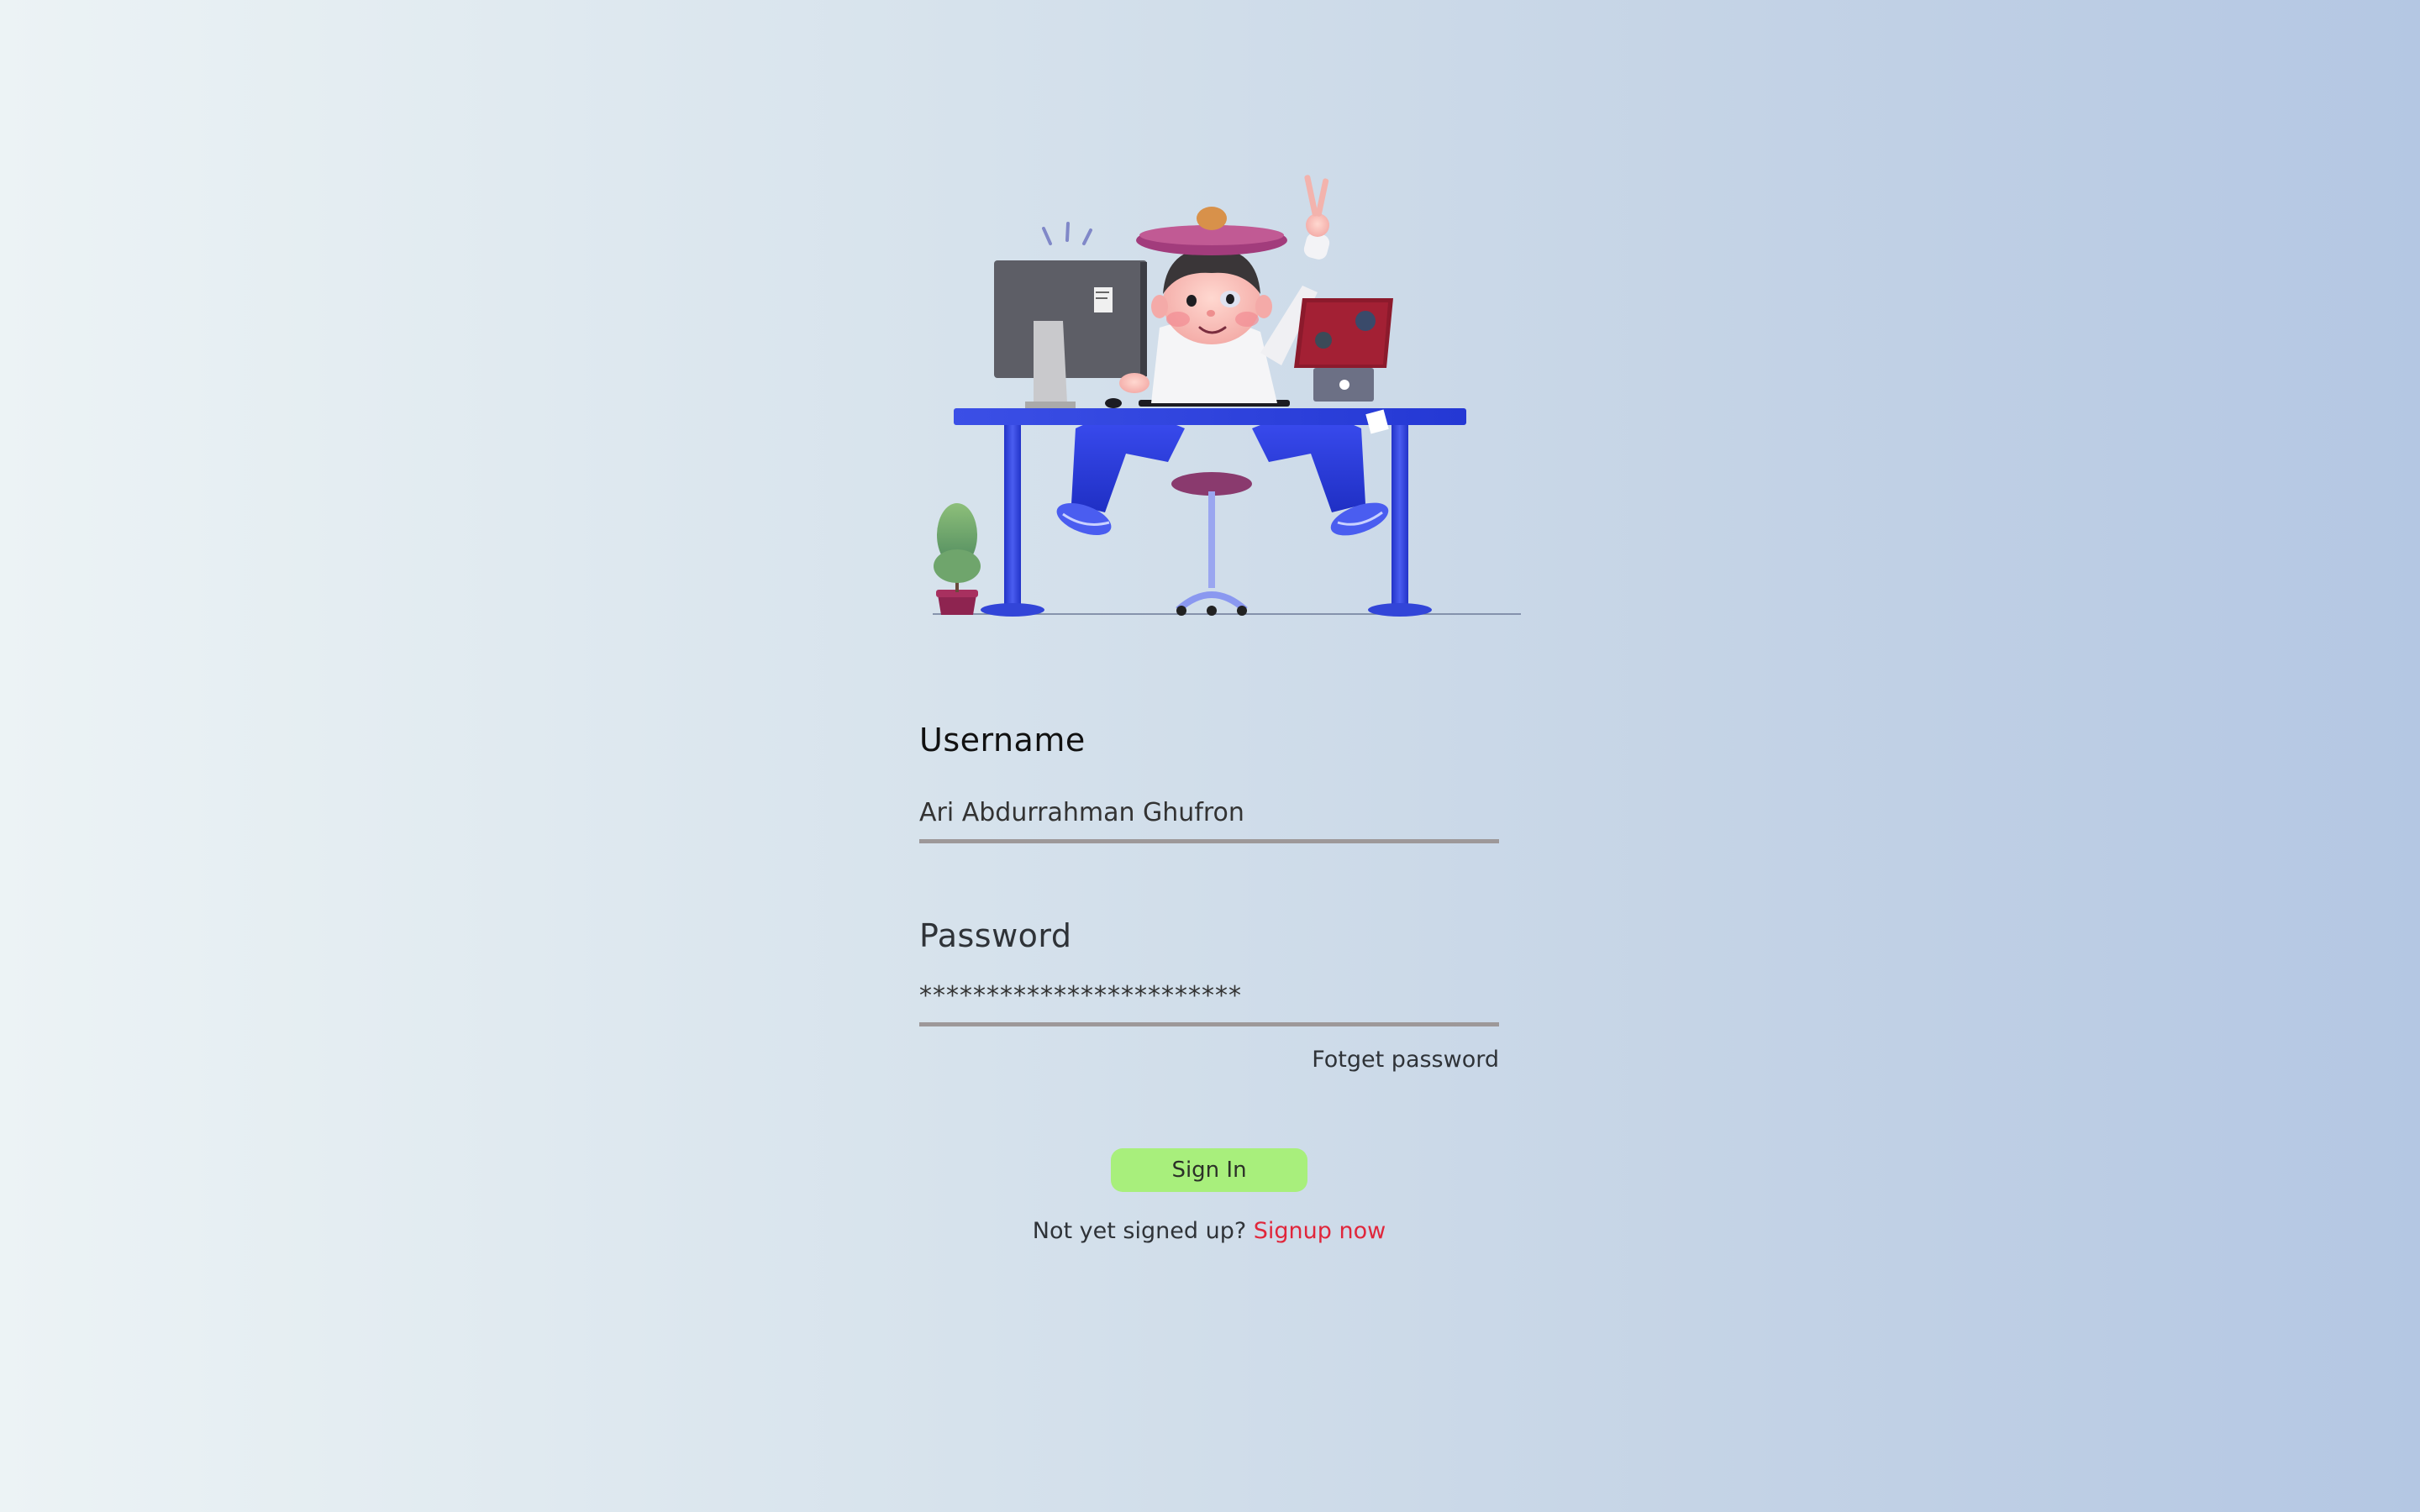 The height and width of the screenshot is (1512, 2420). What do you see at coordinates (1400, 513) in the screenshot?
I see `desk-leg-right` at bounding box center [1400, 513].